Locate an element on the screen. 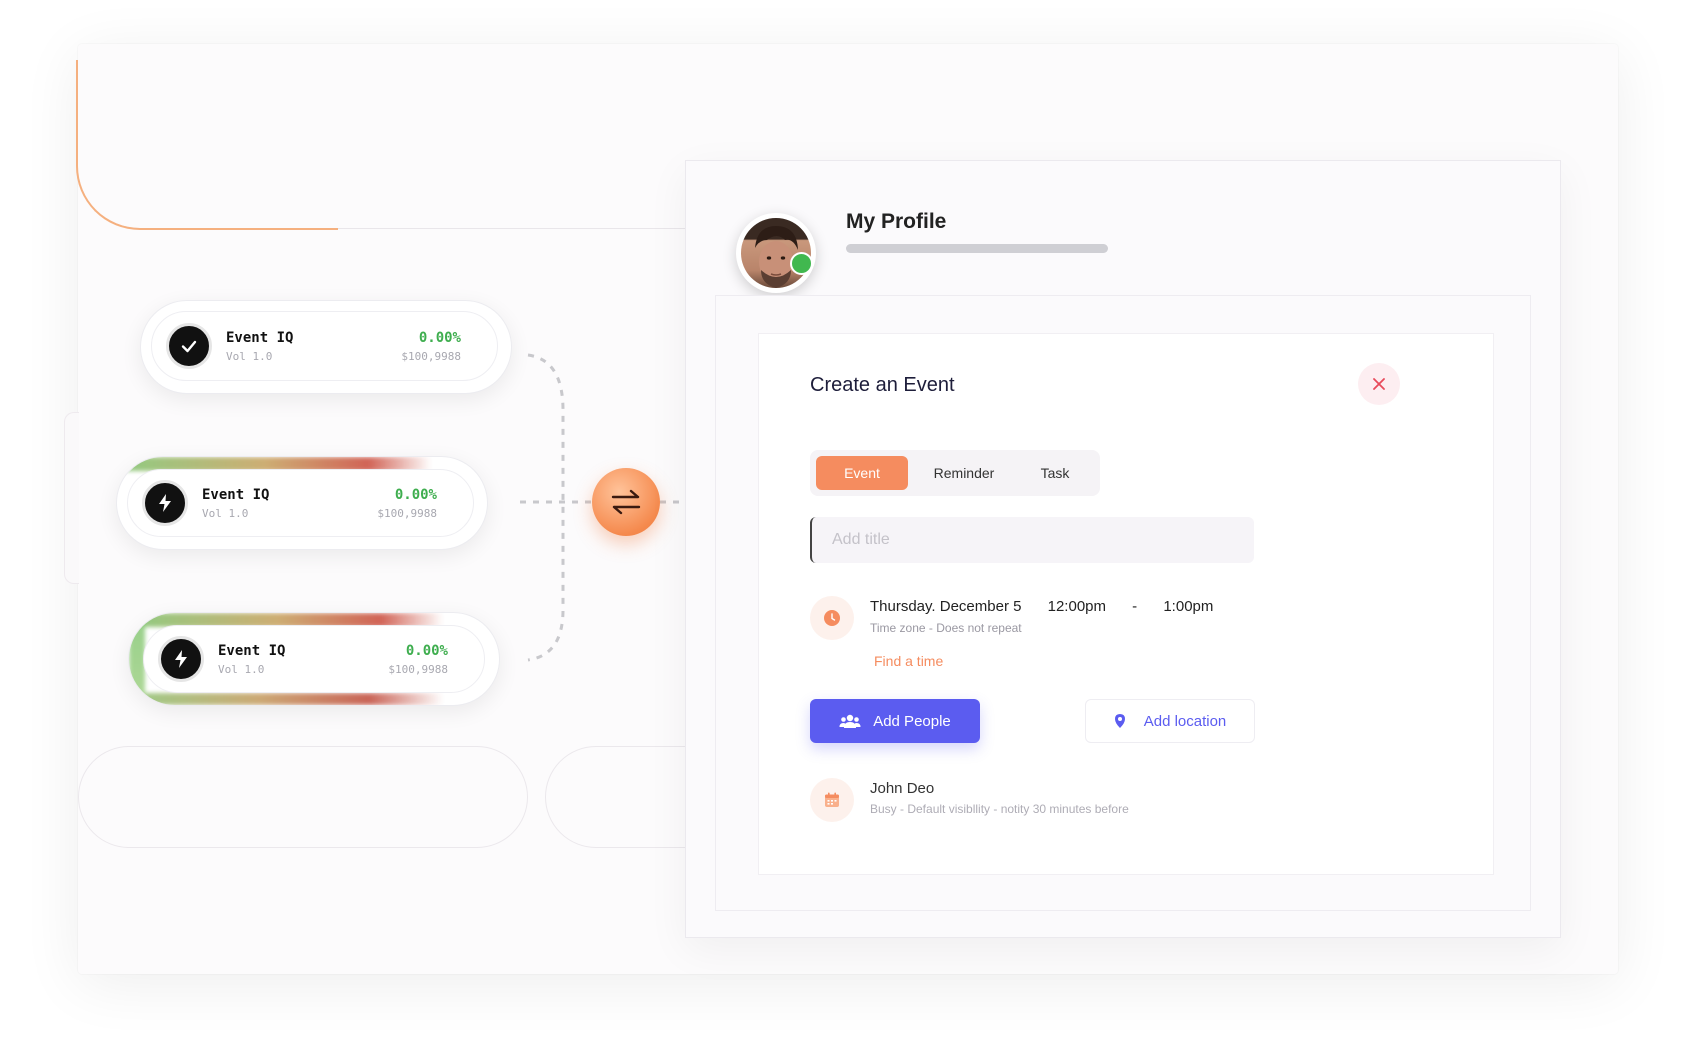 The width and height of the screenshot is (1704, 1056). close-icon is located at coordinates (1379, 384).